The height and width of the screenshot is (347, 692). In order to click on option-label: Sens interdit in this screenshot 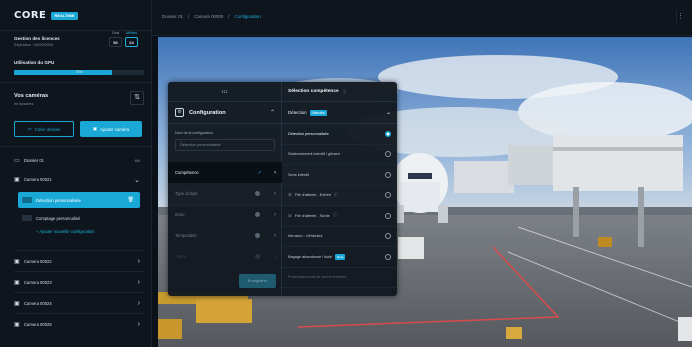, I will do `click(299, 174)`.